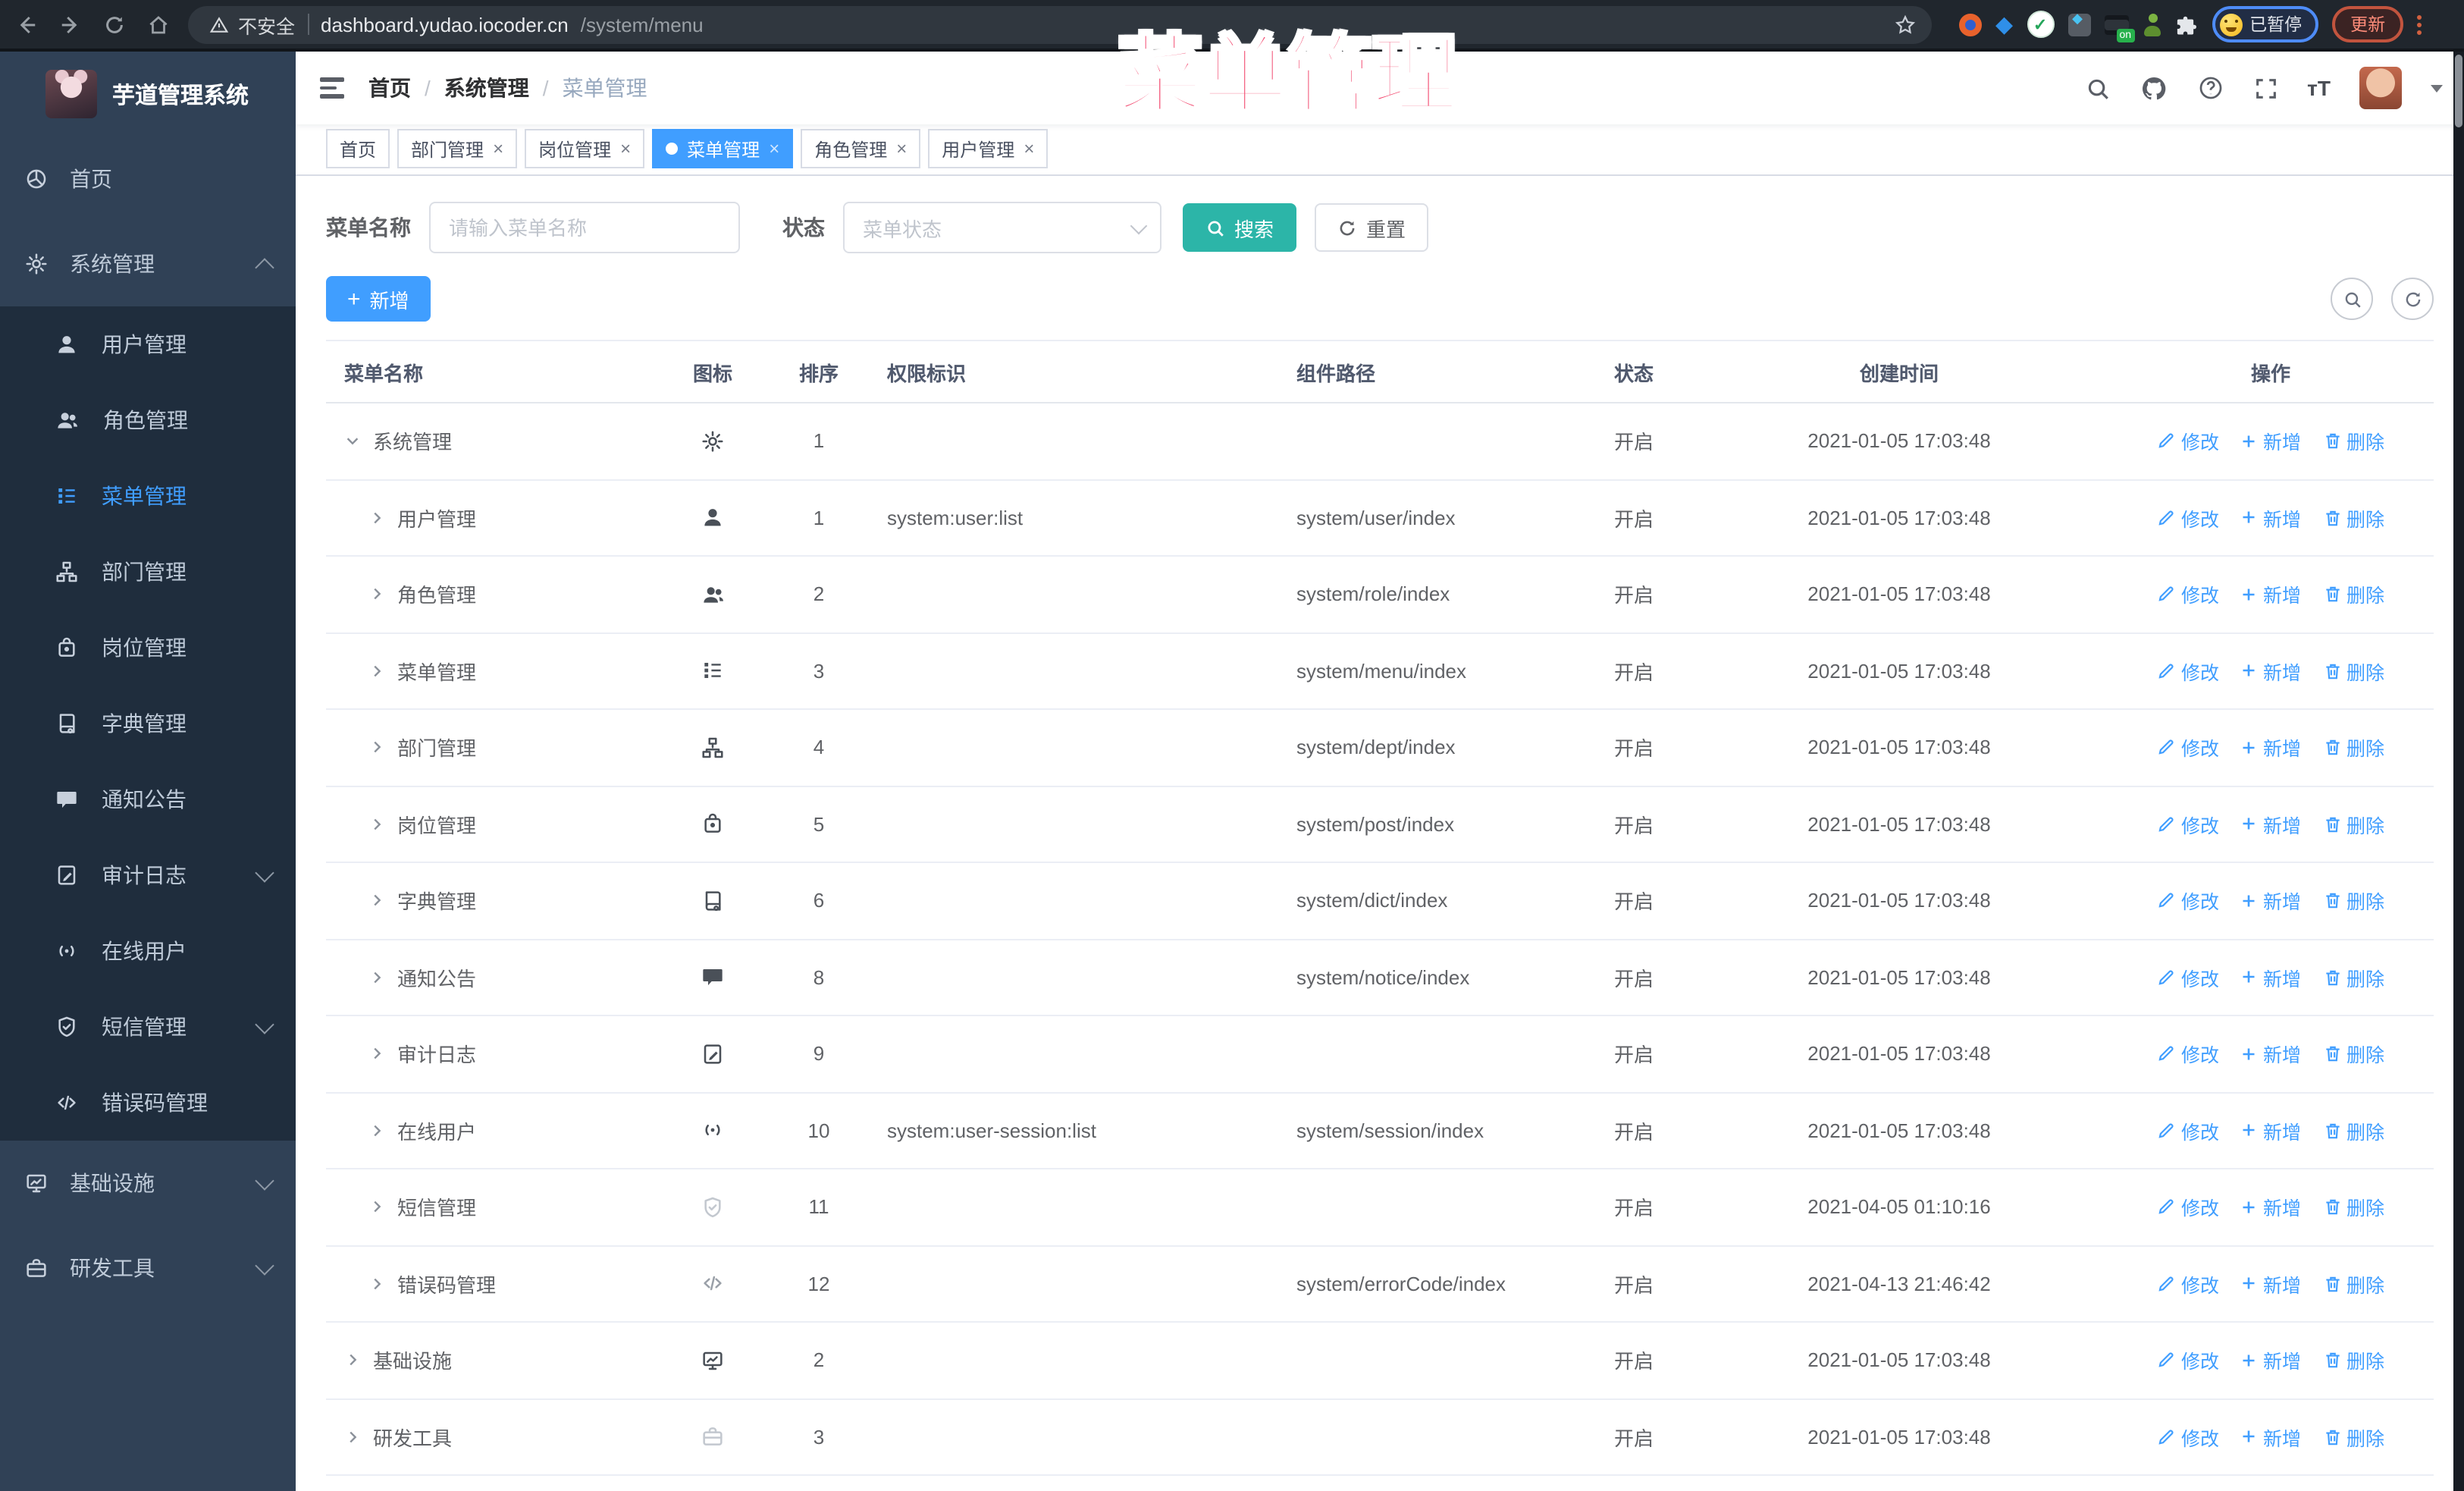 The height and width of the screenshot is (1491, 2464). What do you see at coordinates (148, 179) in the screenshot?
I see `sidebar-item-dashboard: 首页` at bounding box center [148, 179].